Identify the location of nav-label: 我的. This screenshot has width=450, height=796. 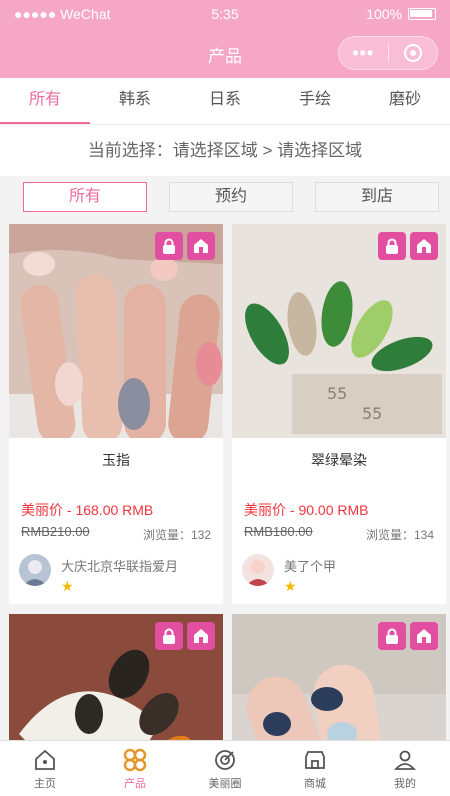
(405, 784).